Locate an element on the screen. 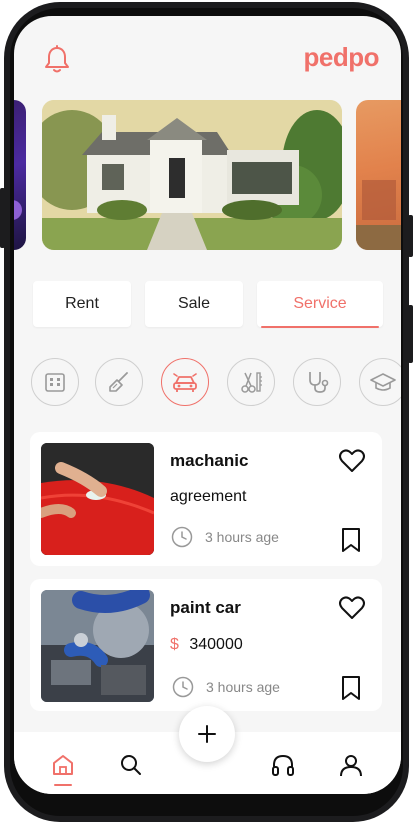  tab-rent-label: Rent is located at coordinates (82, 303).